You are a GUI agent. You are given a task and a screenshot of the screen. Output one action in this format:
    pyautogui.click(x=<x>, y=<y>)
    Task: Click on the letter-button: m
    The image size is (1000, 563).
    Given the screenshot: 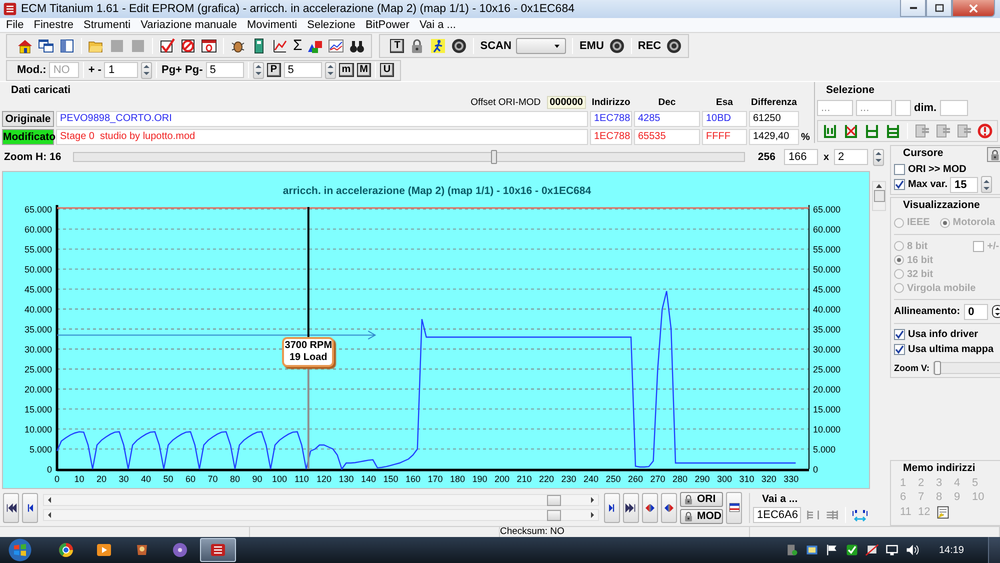 What is the action you would take?
    pyautogui.click(x=346, y=70)
    